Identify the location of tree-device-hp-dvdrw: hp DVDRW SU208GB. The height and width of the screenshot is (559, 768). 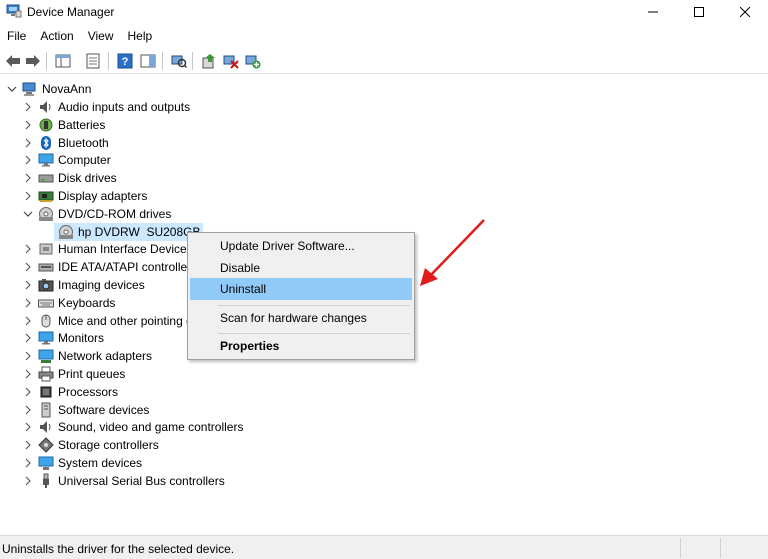
(128, 231).